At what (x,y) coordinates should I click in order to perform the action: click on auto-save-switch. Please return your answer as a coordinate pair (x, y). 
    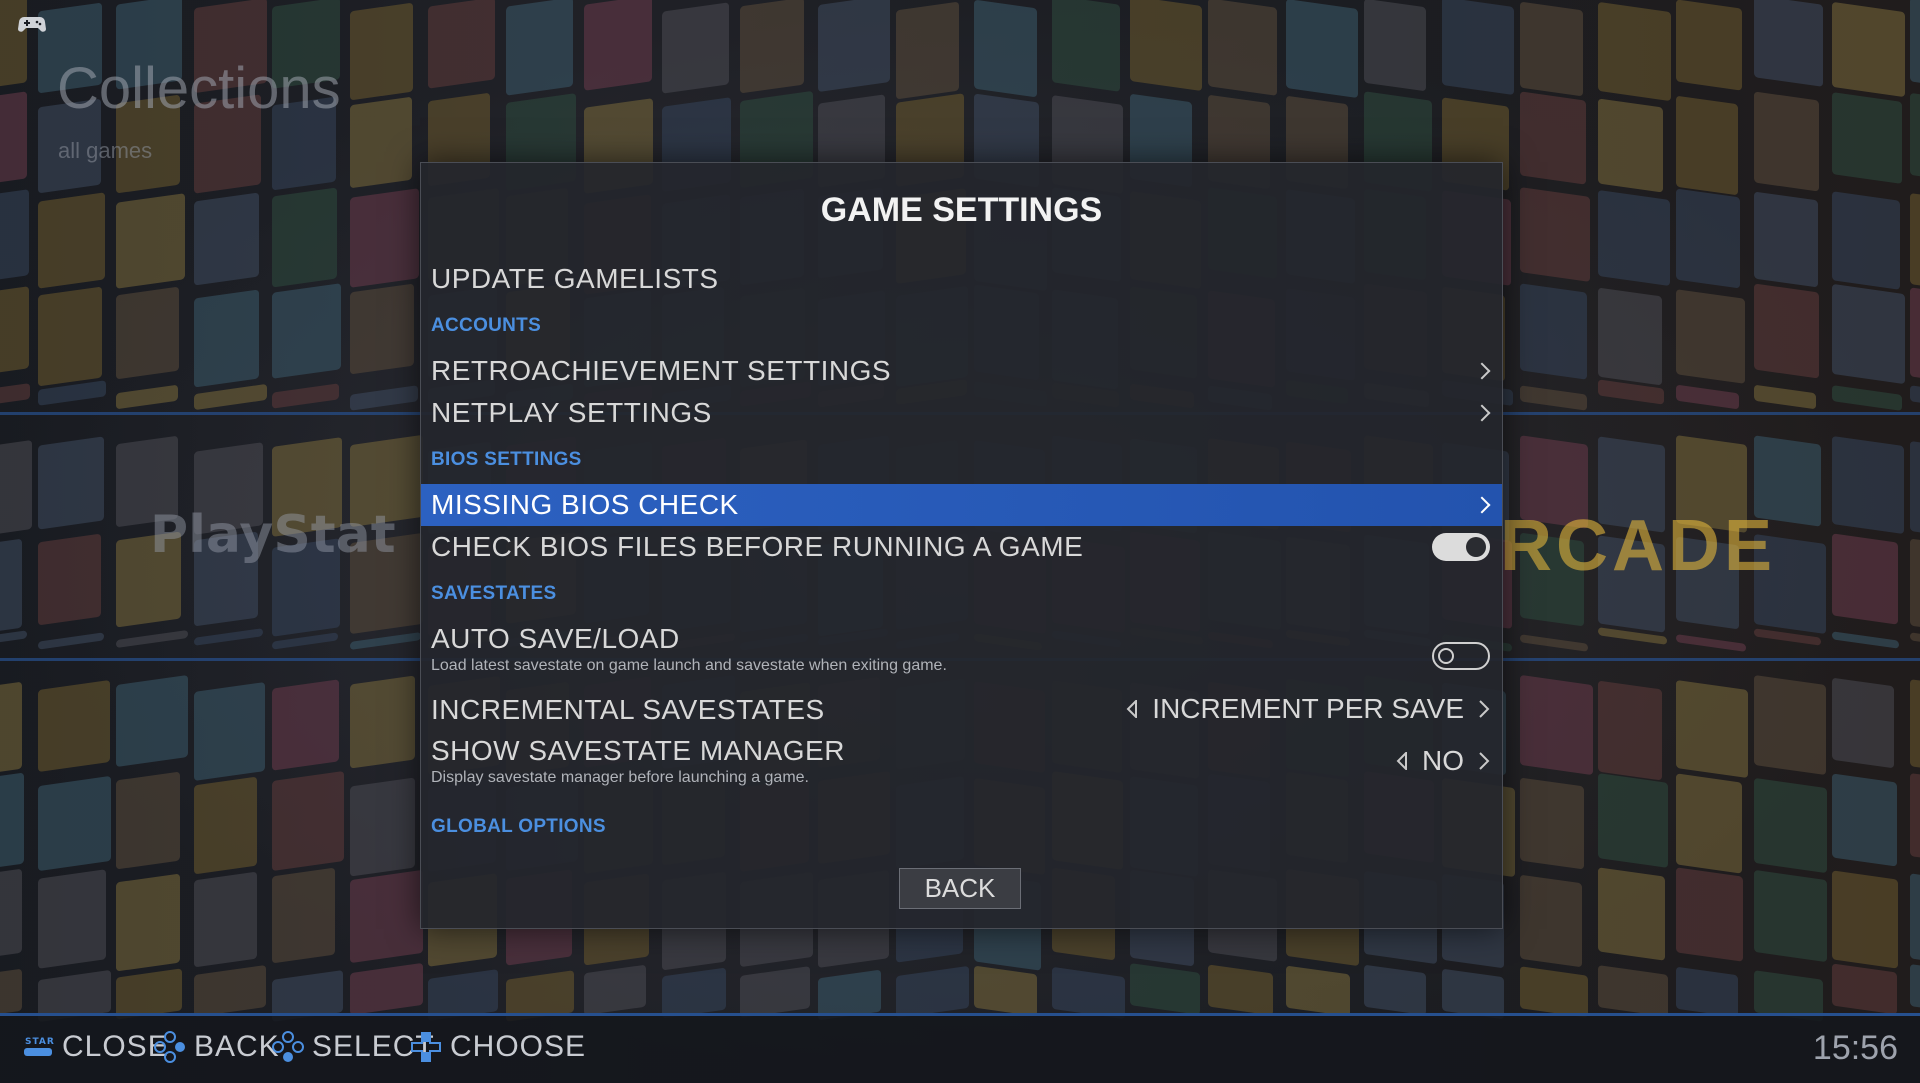
    Looking at the image, I should click on (1461, 656).